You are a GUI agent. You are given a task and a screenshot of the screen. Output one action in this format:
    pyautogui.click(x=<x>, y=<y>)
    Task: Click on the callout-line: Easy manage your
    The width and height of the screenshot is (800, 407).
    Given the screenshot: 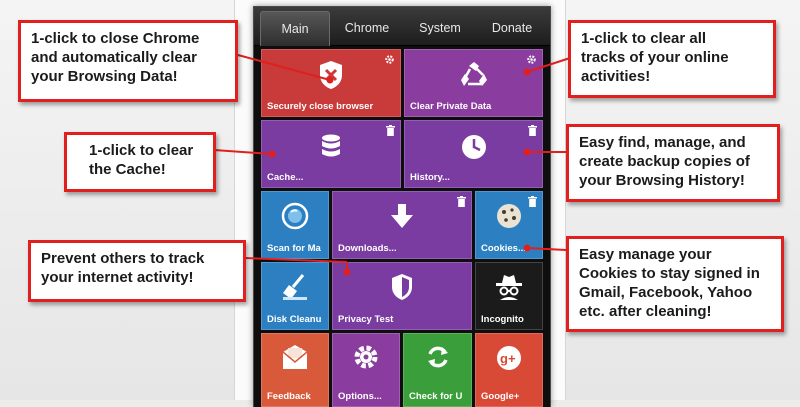 What is the action you would take?
    pyautogui.click(x=645, y=254)
    